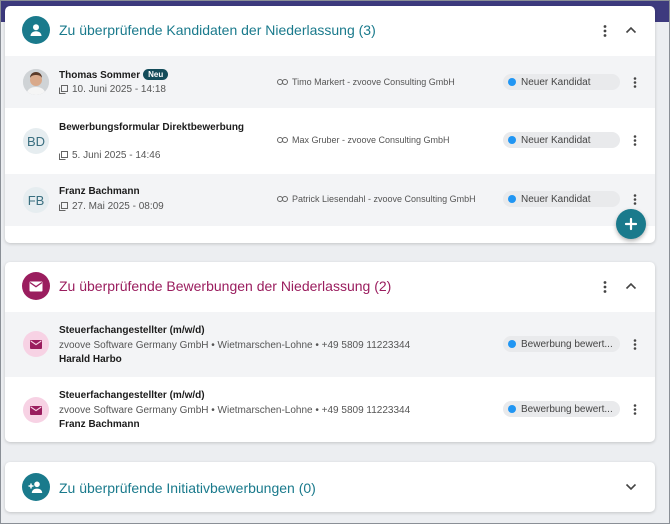 Image resolution: width=670 pixels, height=524 pixels. I want to click on candidate-photo-avatar, so click(36, 82).